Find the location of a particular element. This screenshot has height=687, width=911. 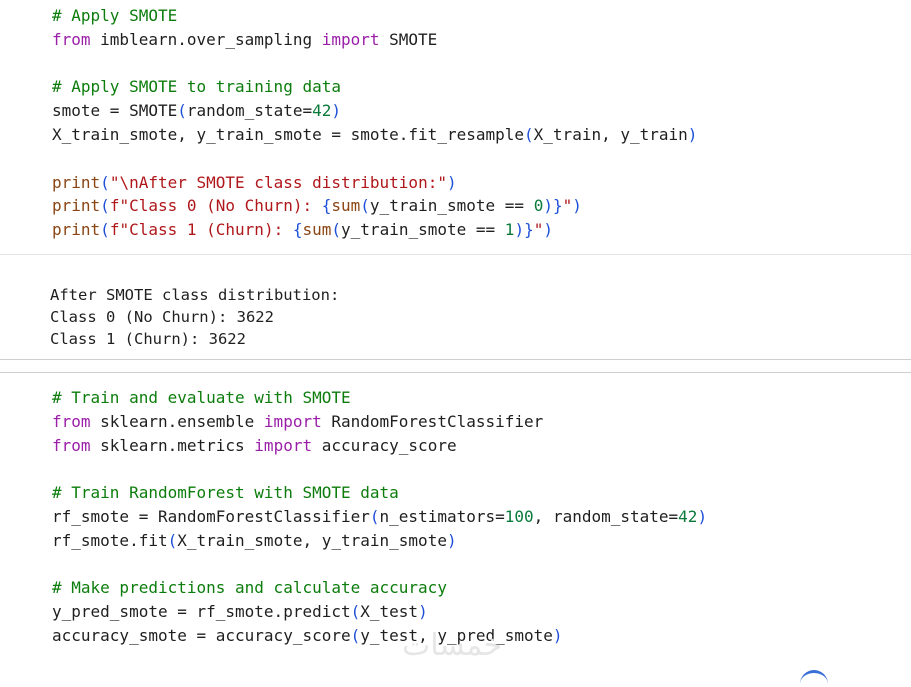

code-token: 1 is located at coordinates (509, 230).